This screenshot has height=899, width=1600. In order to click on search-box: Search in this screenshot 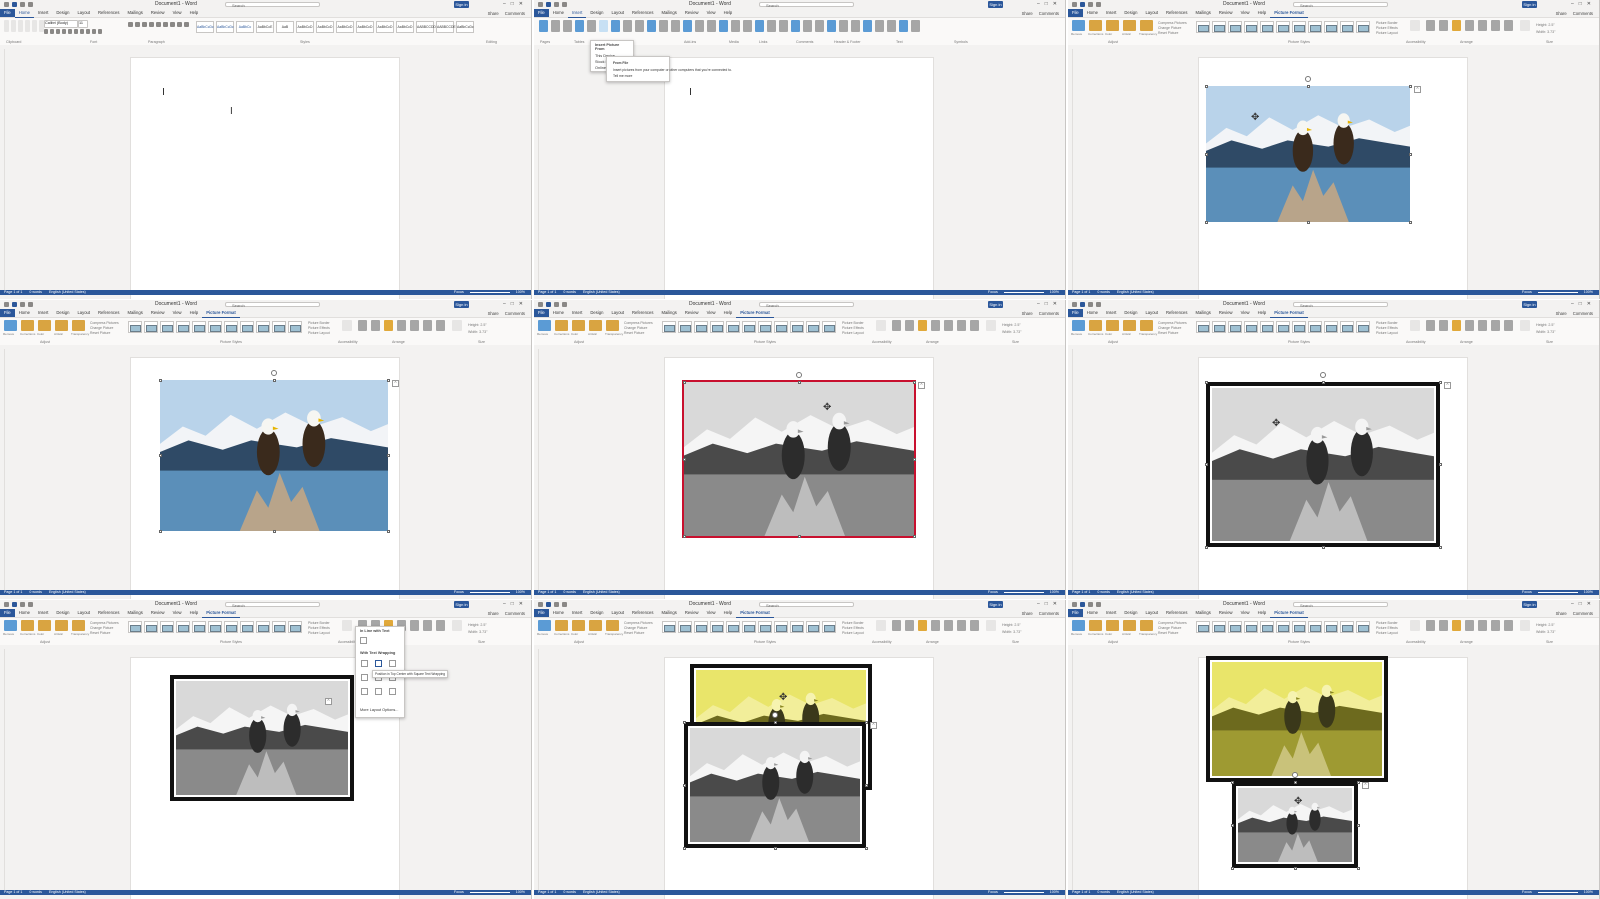, I will do `click(1340, 5)`.